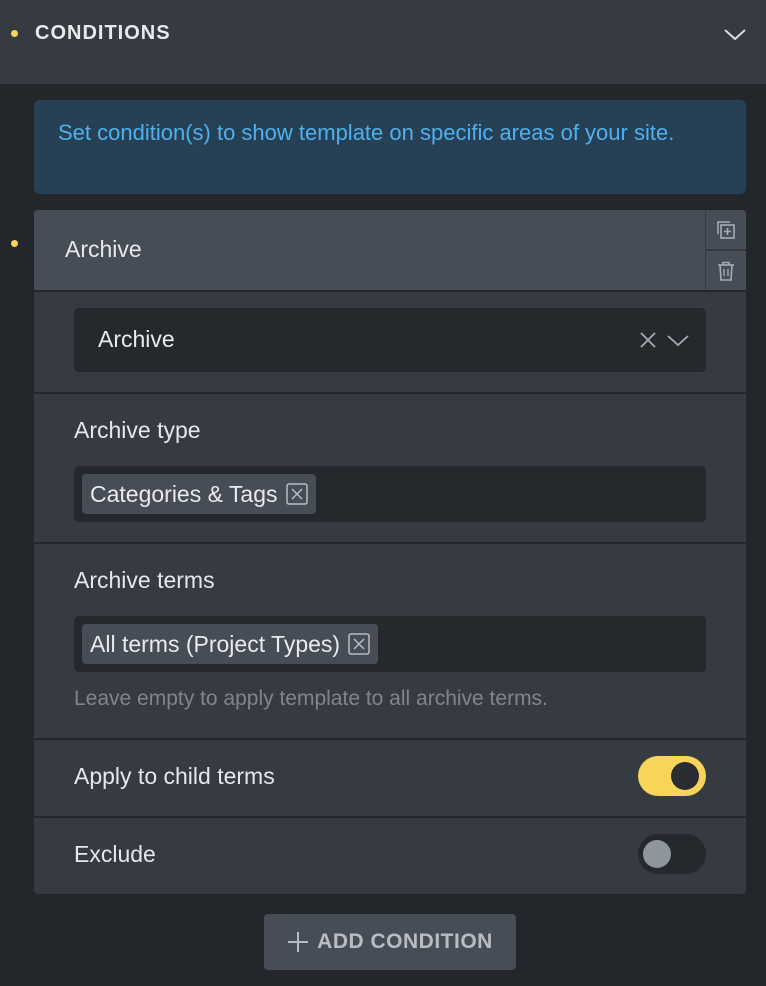 The width and height of the screenshot is (766, 986). I want to click on clear-icon, so click(648, 340).